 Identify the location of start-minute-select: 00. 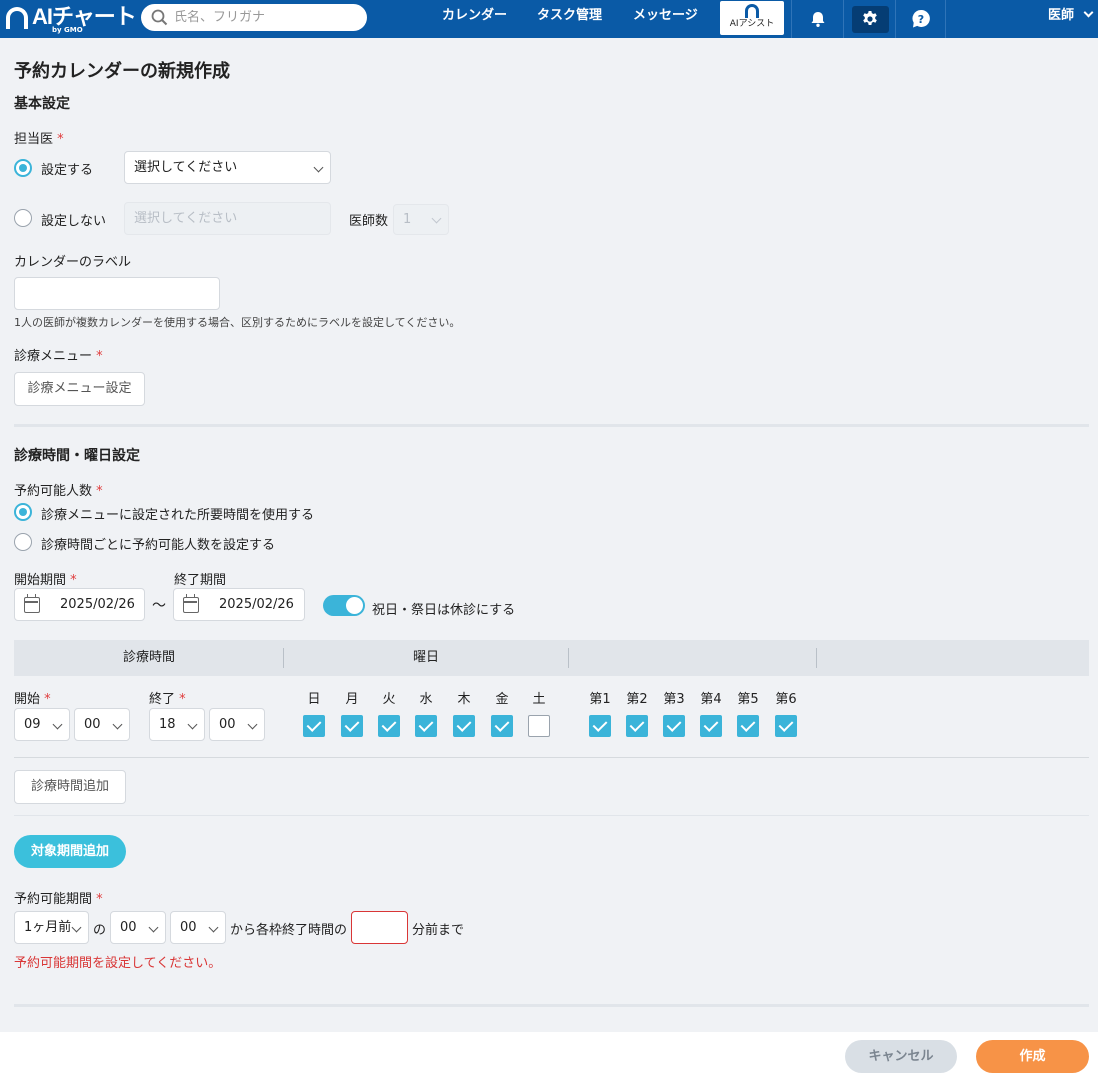
(102, 724).